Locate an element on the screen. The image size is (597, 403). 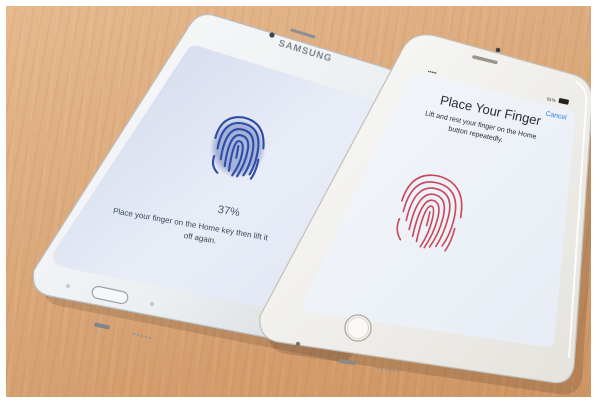
samsung-earpiece is located at coordinates (303, 33).